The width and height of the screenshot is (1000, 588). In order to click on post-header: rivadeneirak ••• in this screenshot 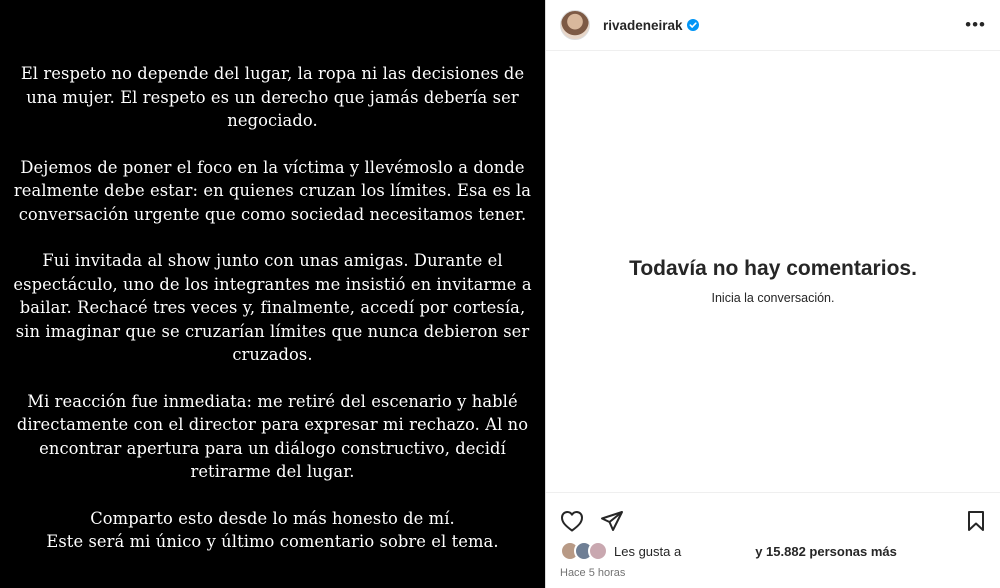, I will do `click(773, 25)`.